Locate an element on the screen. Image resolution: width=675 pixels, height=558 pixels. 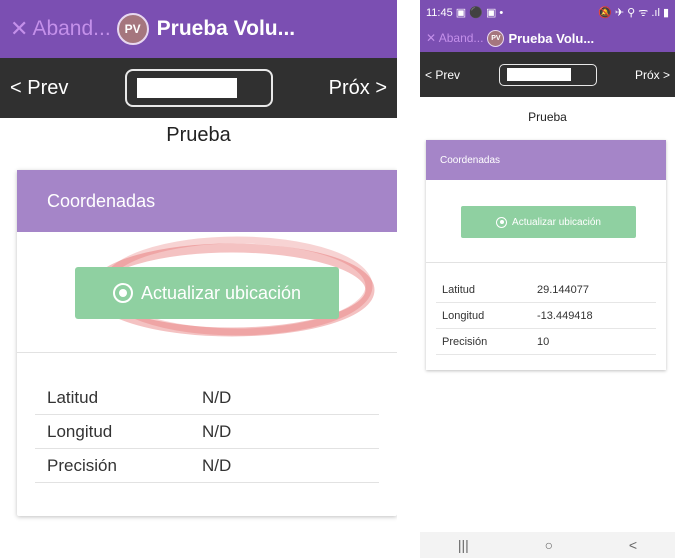
close-icon: ✕ is located at coordinates (19, 28).